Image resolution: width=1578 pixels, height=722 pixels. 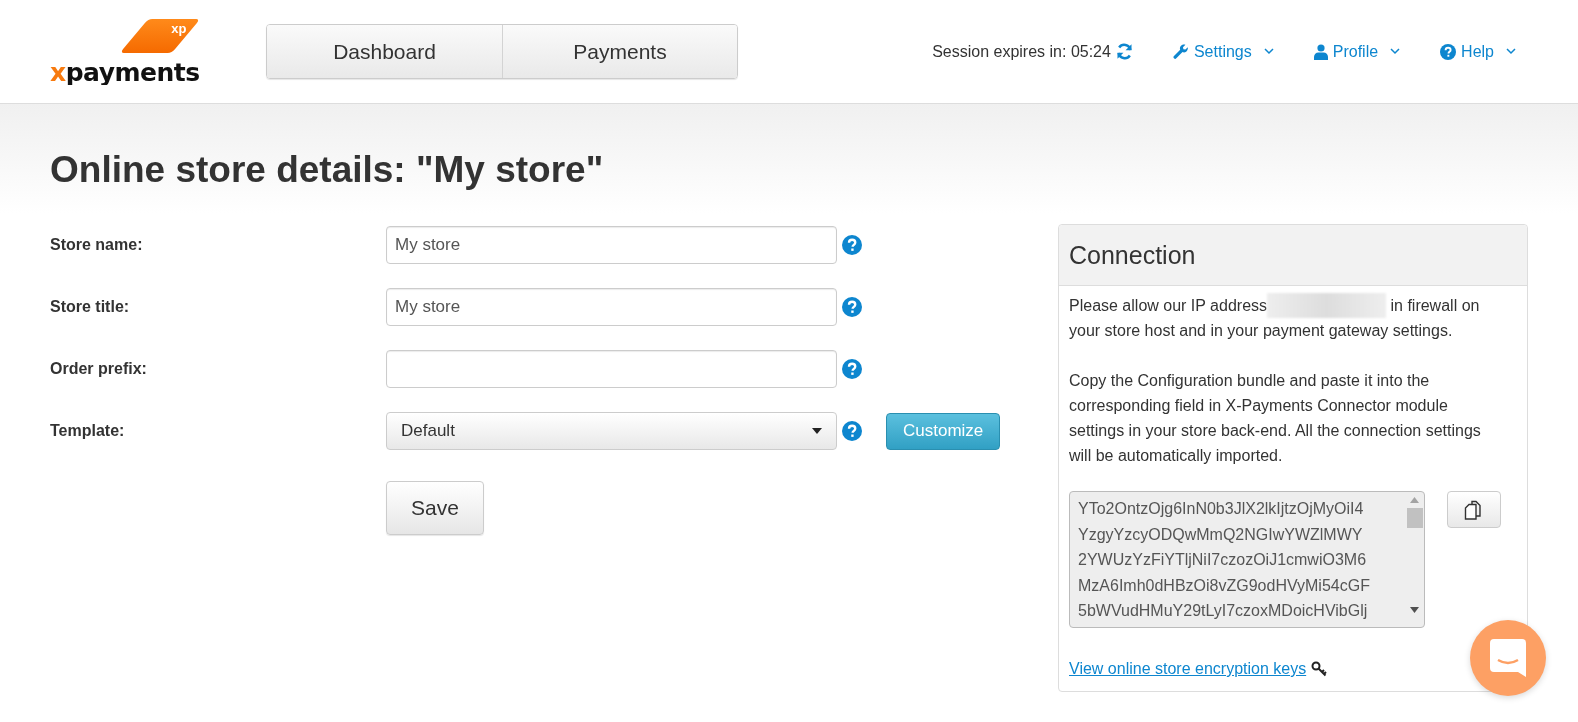 What do you see at coordinates (1357, 51) in the screenshot?
I see `menu-link: Profile` at bounding box center [1357, 51].